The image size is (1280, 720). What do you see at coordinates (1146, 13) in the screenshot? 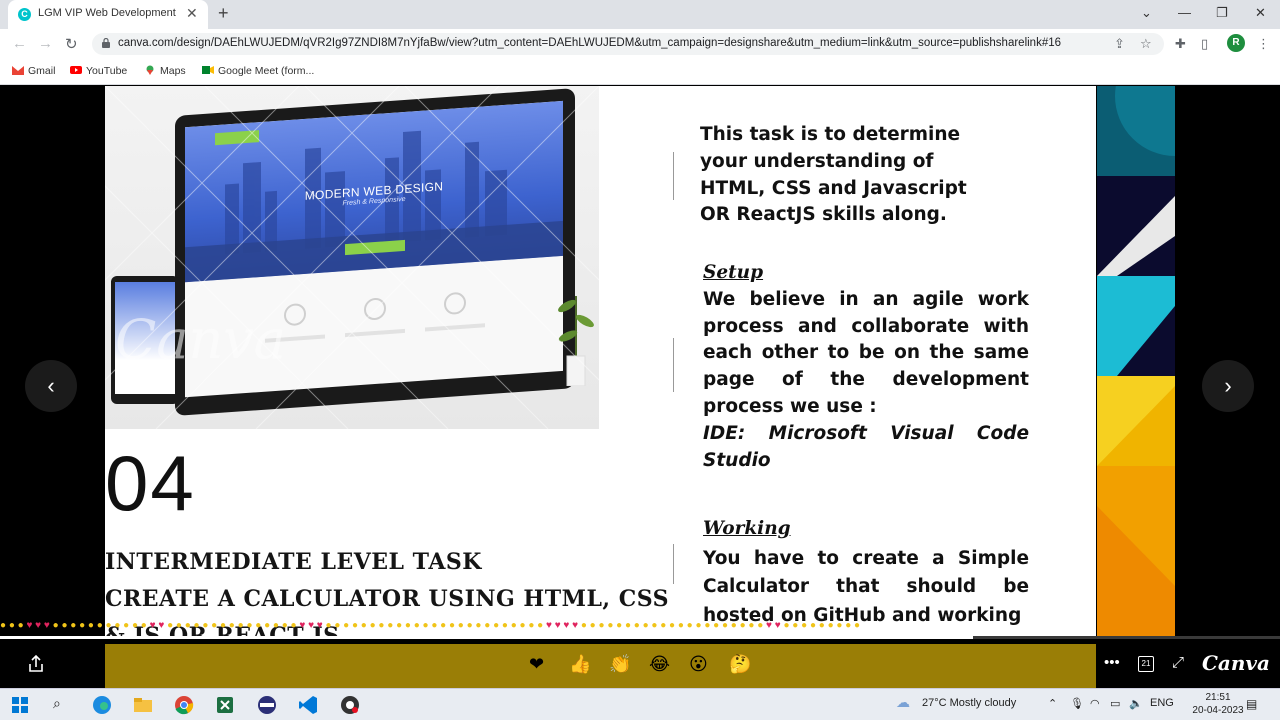
I see `tab-search-icon: ⌄` at bounding box center [1146, 13].